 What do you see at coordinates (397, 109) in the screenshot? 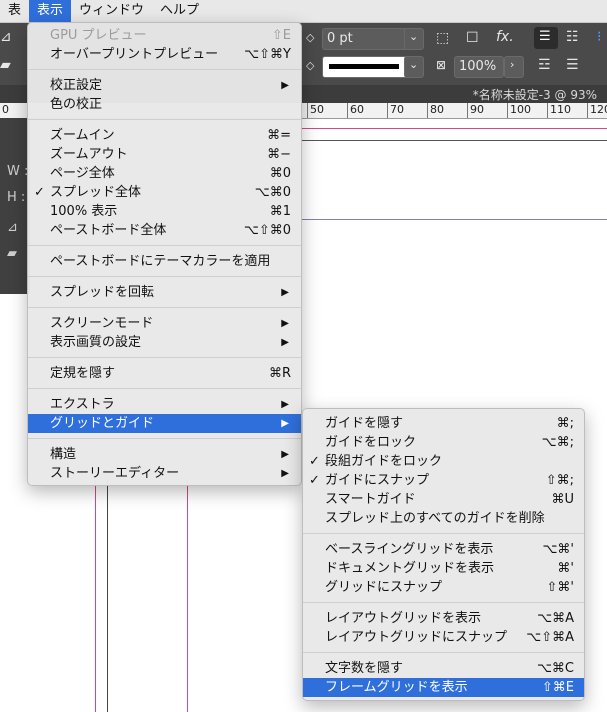
I see `ruler-label: 70` at bounding box center [397, 109].